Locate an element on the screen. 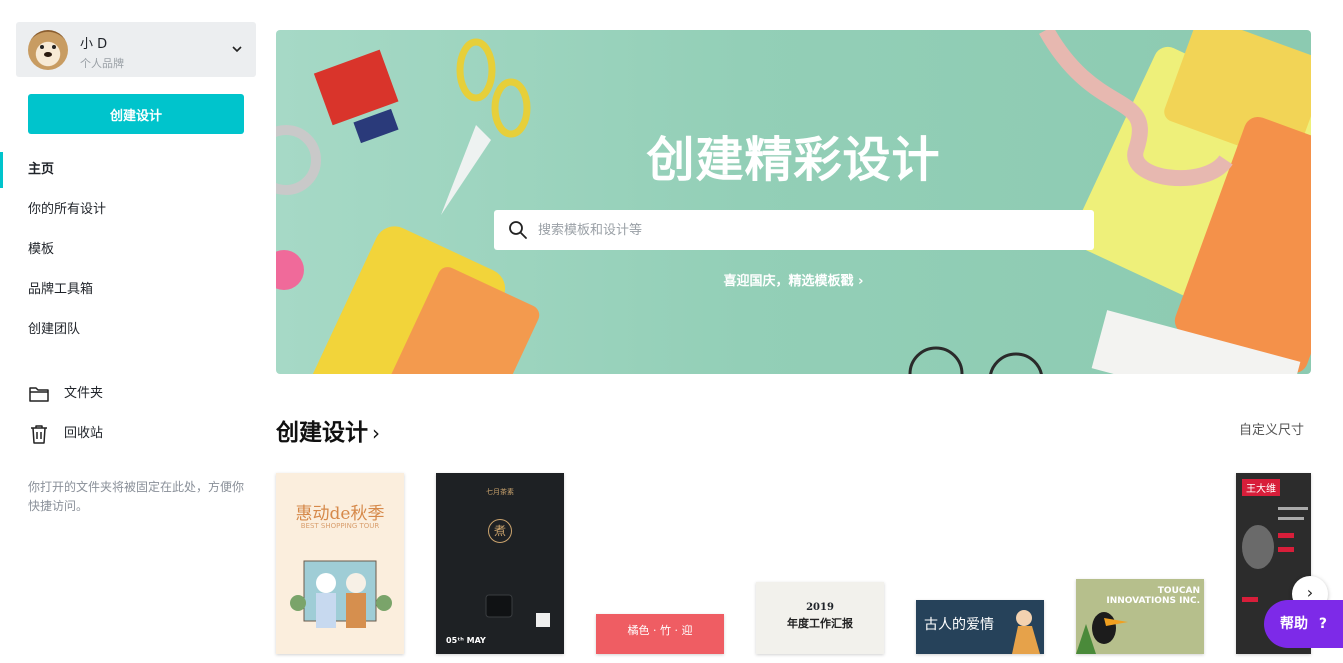 The height and width of the screenshot is (663, 1343). sidebar-item-label: 回收站 is located at coordinates (84, 433).